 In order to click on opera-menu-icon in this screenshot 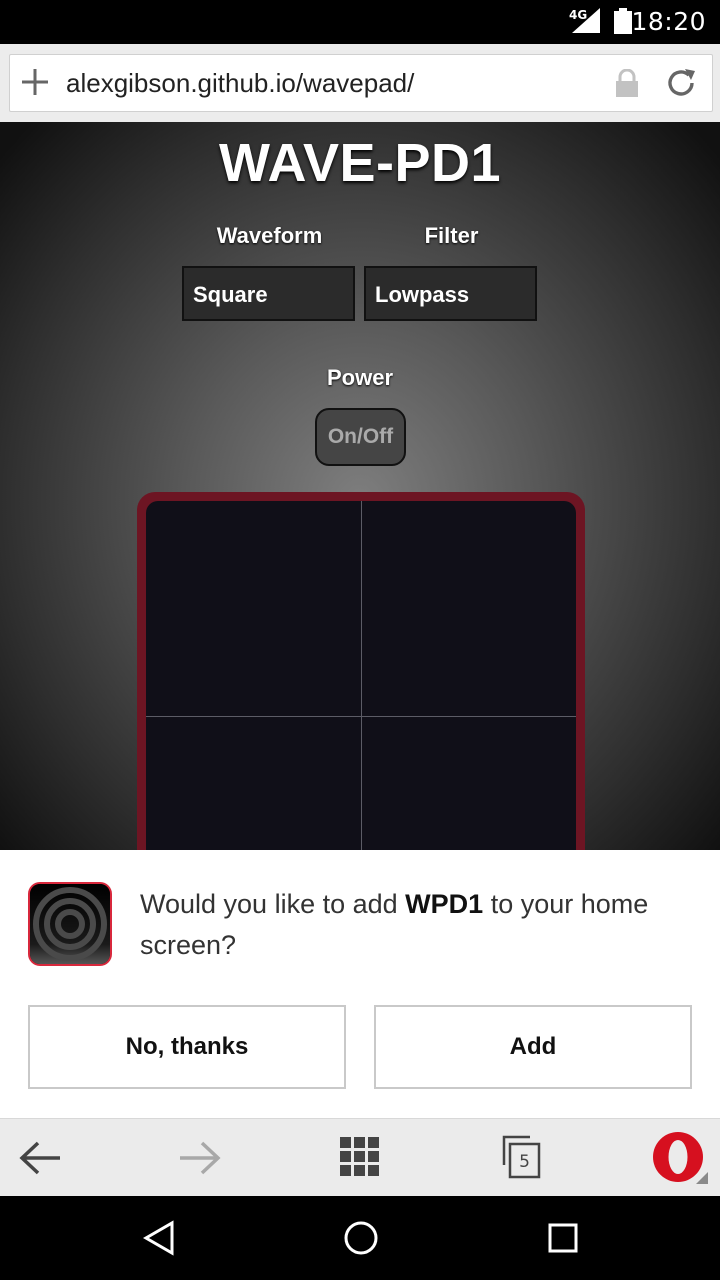, I will do `click(680, 1158)`.